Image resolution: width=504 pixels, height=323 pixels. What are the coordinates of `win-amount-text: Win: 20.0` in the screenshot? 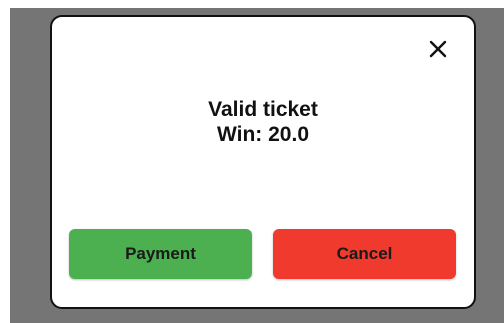 It's located at (263, 134).